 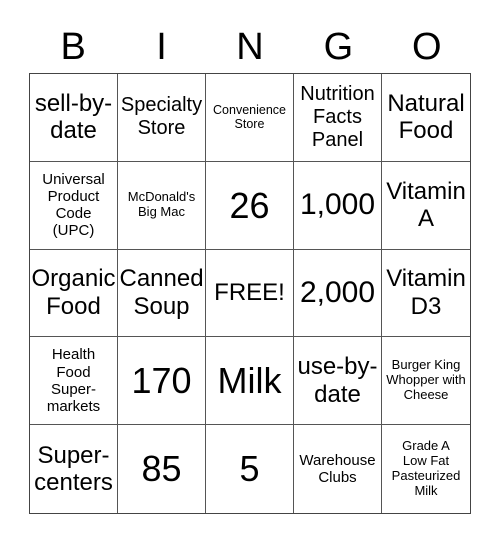 I want to click on cell-text: 26, so click(x=249, y=205).